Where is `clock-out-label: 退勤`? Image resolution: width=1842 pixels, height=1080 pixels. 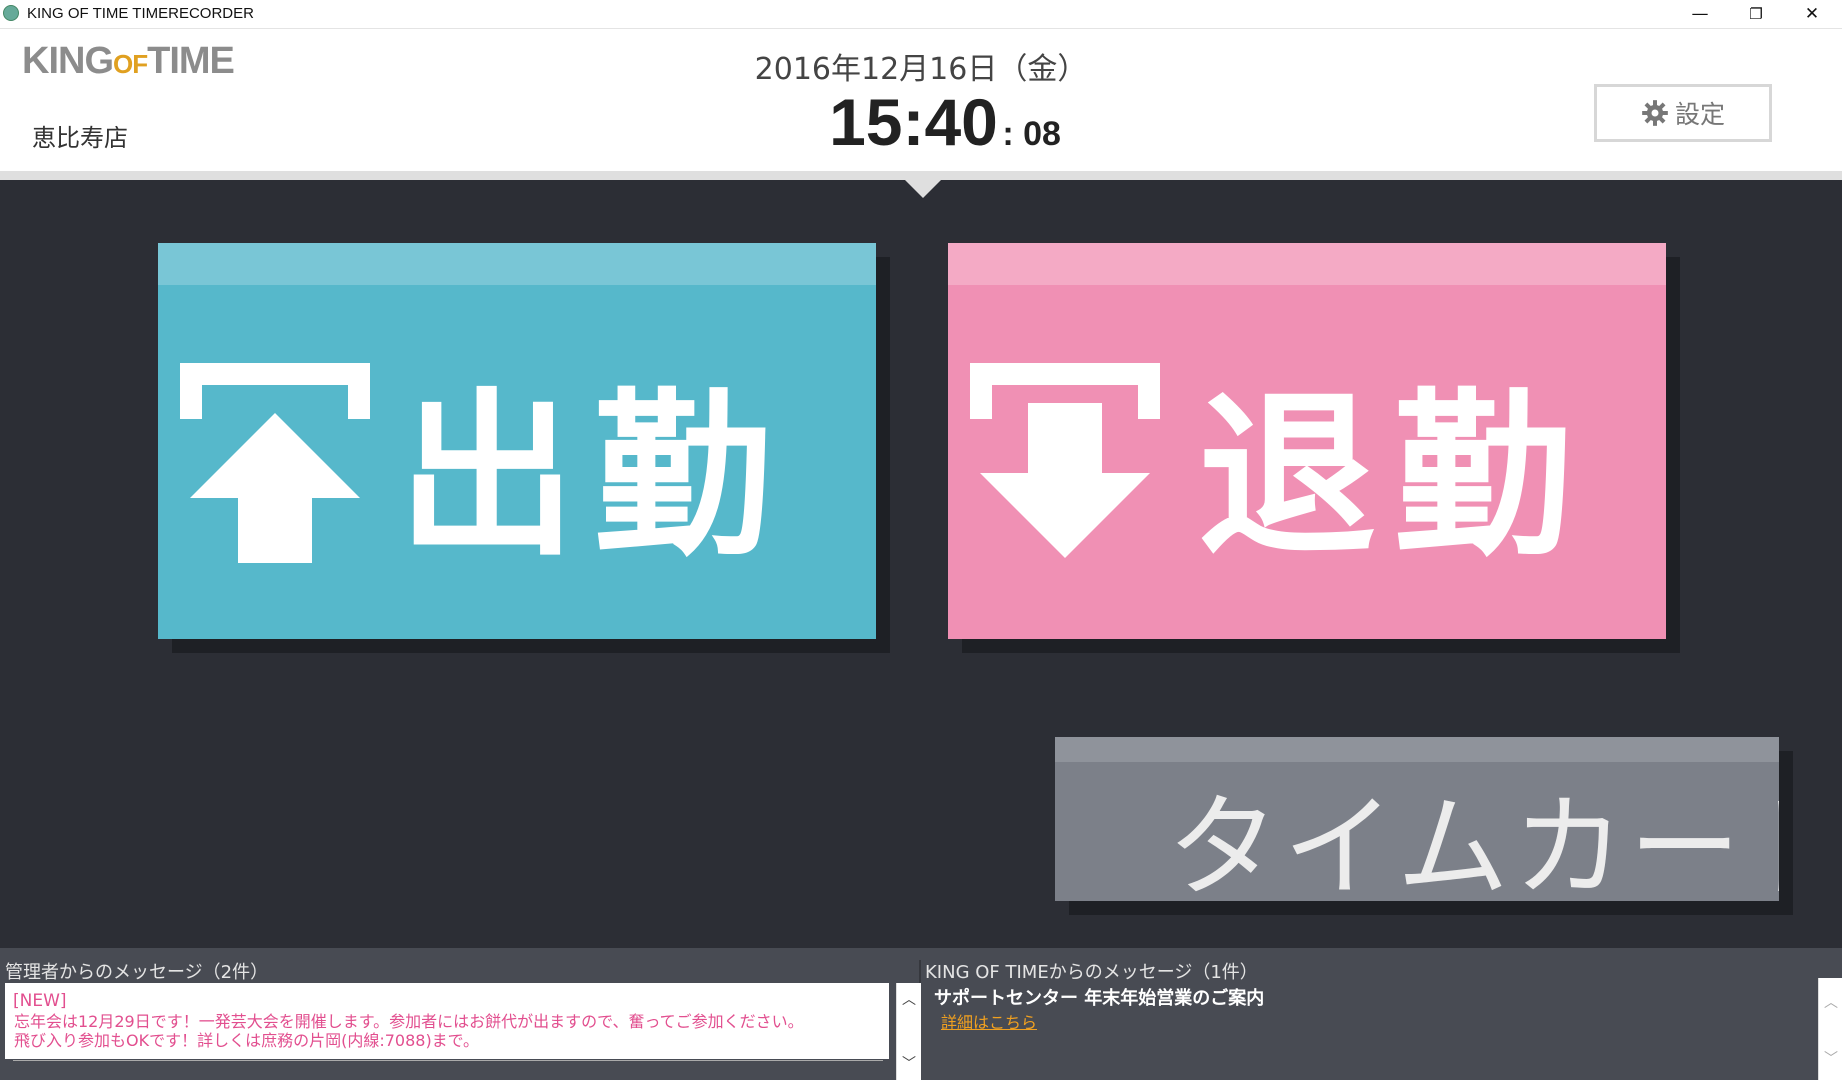
clock-out-label: 退勤 is located at coordinates (1394, 476).